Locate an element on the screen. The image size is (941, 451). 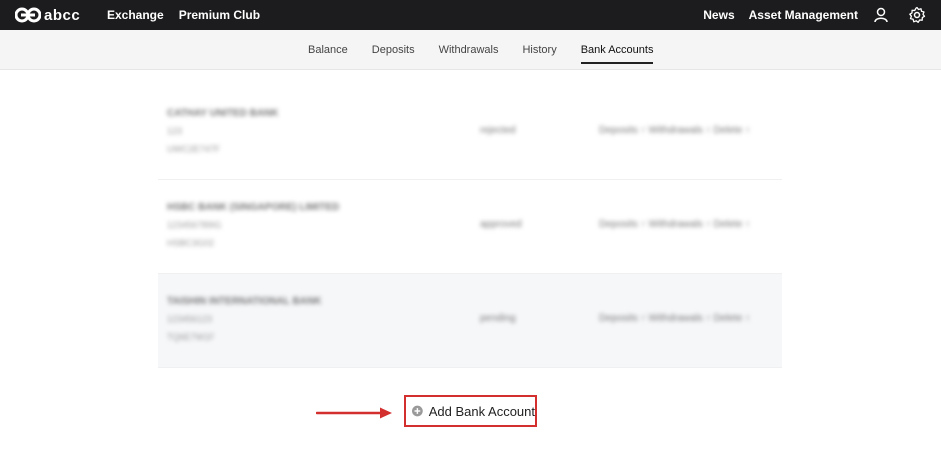
bank-name: HSBC BANK (SINGAPORE) LIMITED is located at coordinates (253, 207).